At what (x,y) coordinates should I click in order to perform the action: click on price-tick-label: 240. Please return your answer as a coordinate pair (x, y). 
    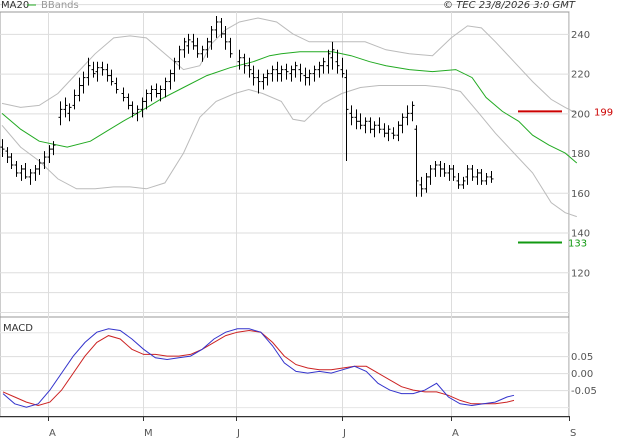
    Looking at the image, I should click on (580, 35).